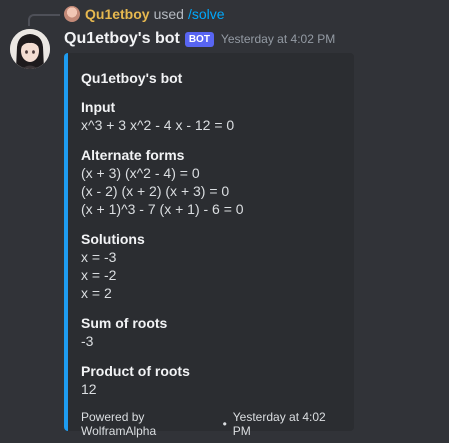  I want to click on avatar-image, so click(30, 49).